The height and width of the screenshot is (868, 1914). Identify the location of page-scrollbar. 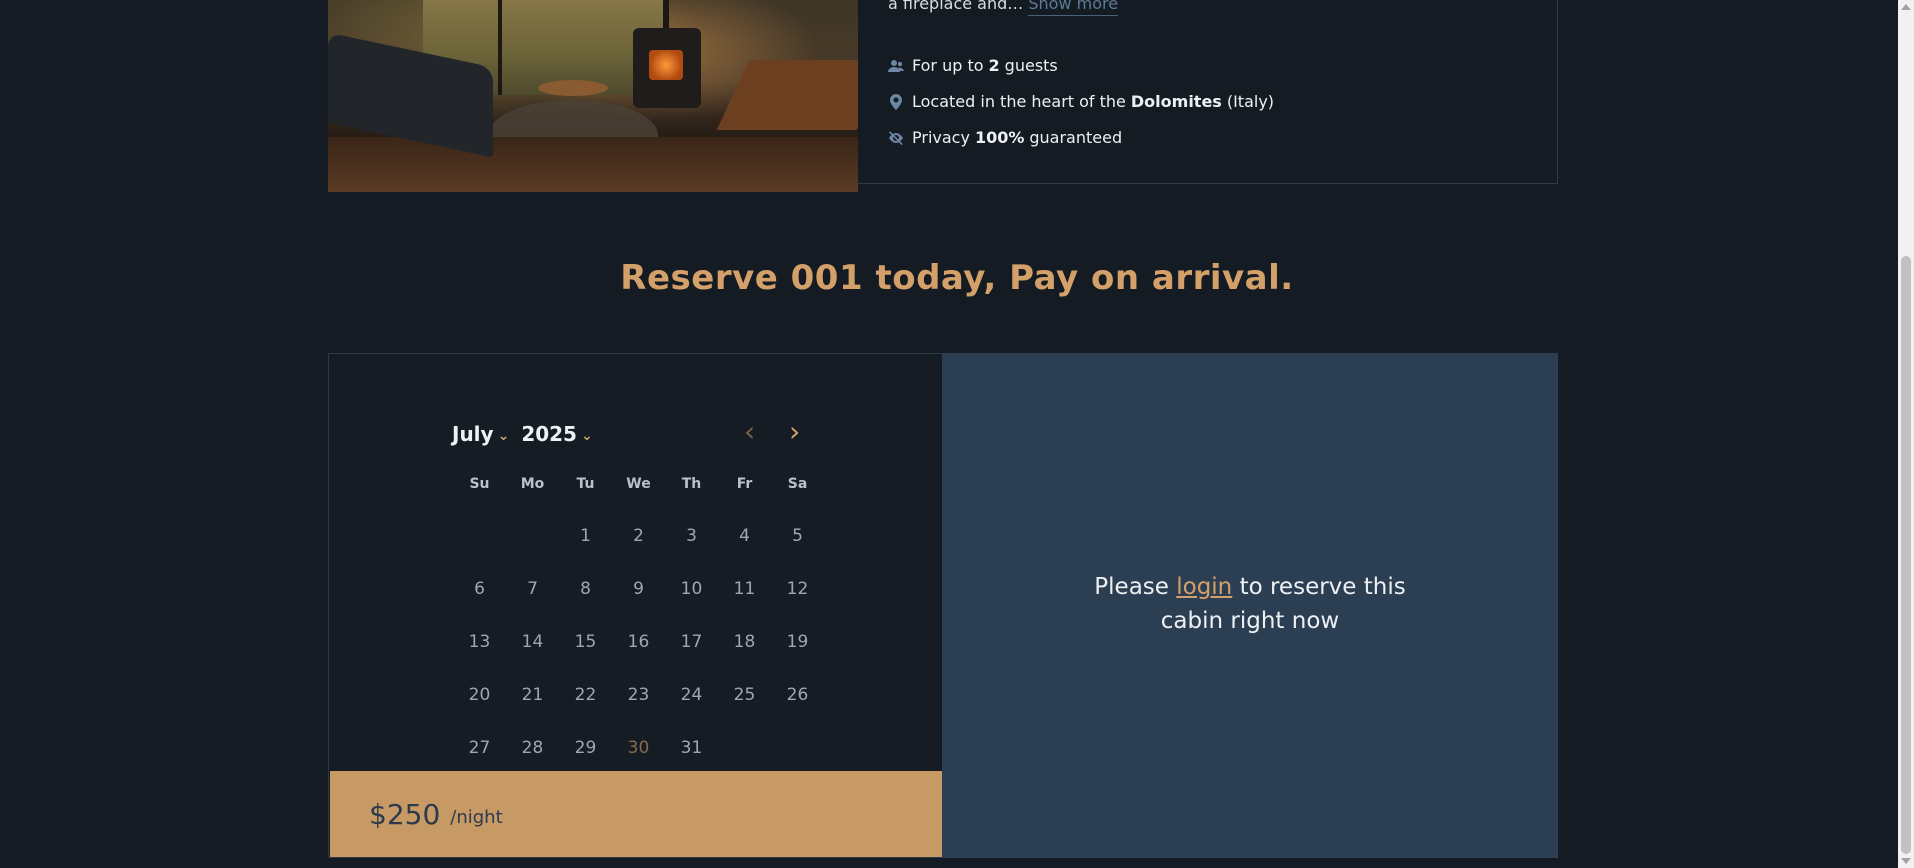
(1906, 434).